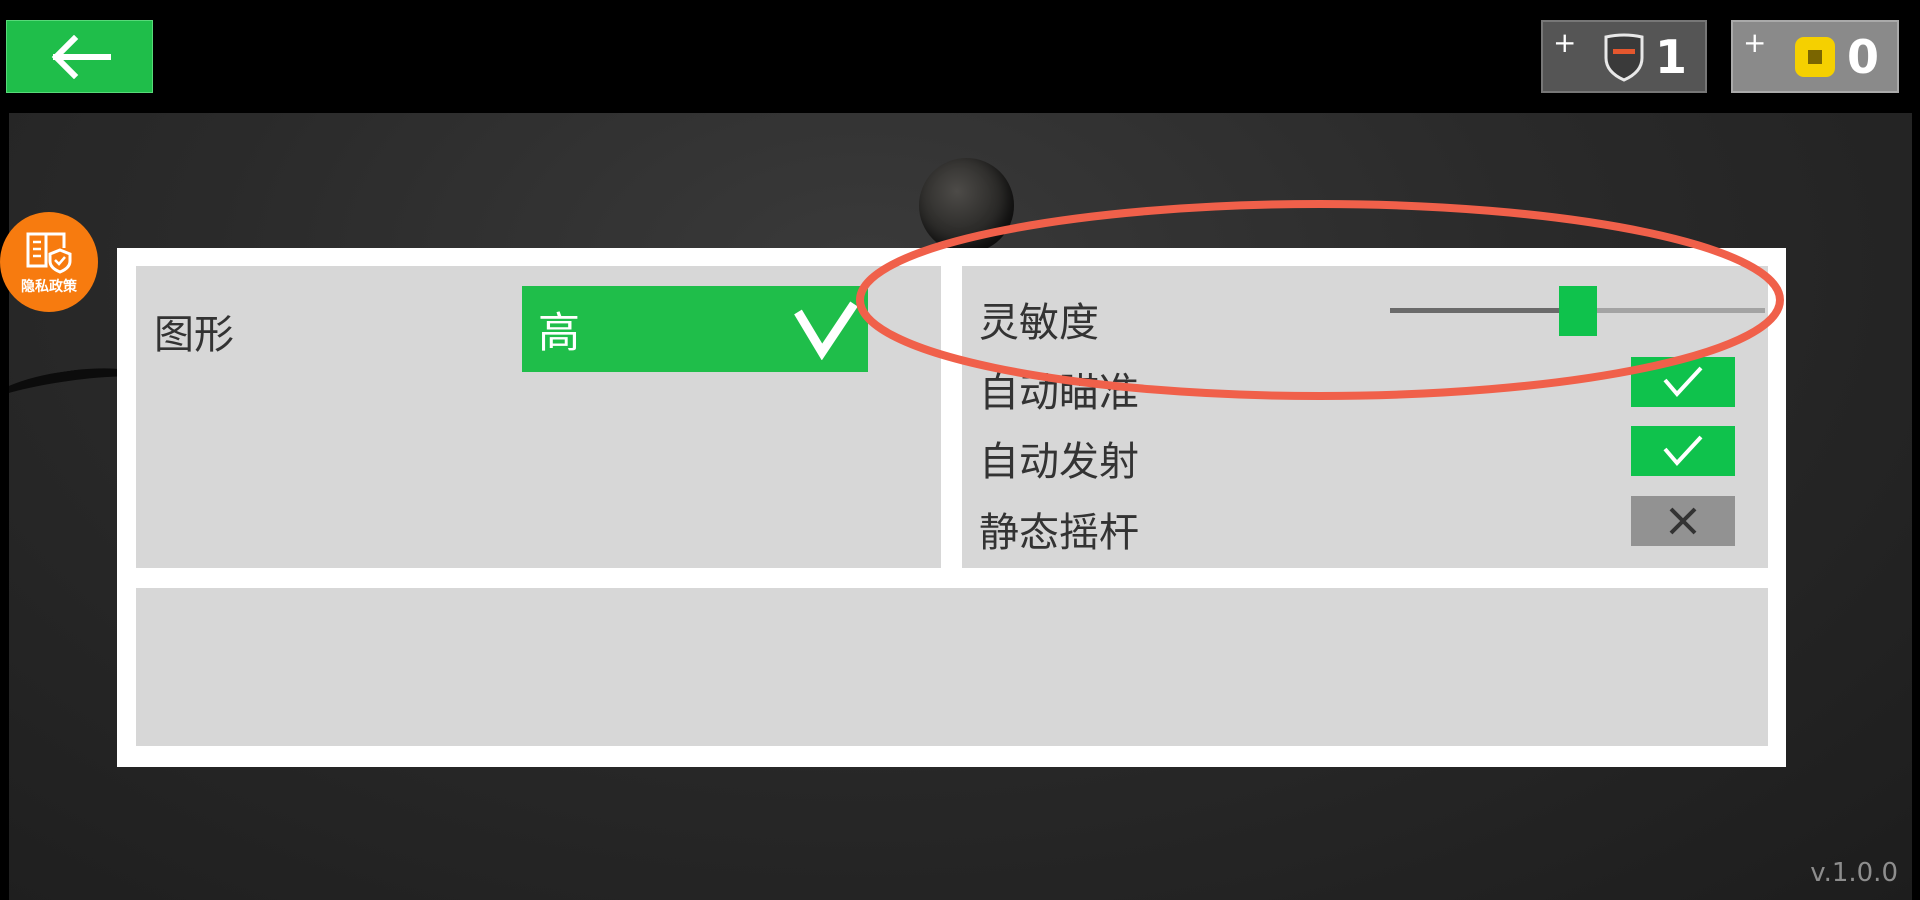 This screenshot has height=900, width=1920. I want to click on privacy-policy-button: 隐私政策, so click(49, 262).